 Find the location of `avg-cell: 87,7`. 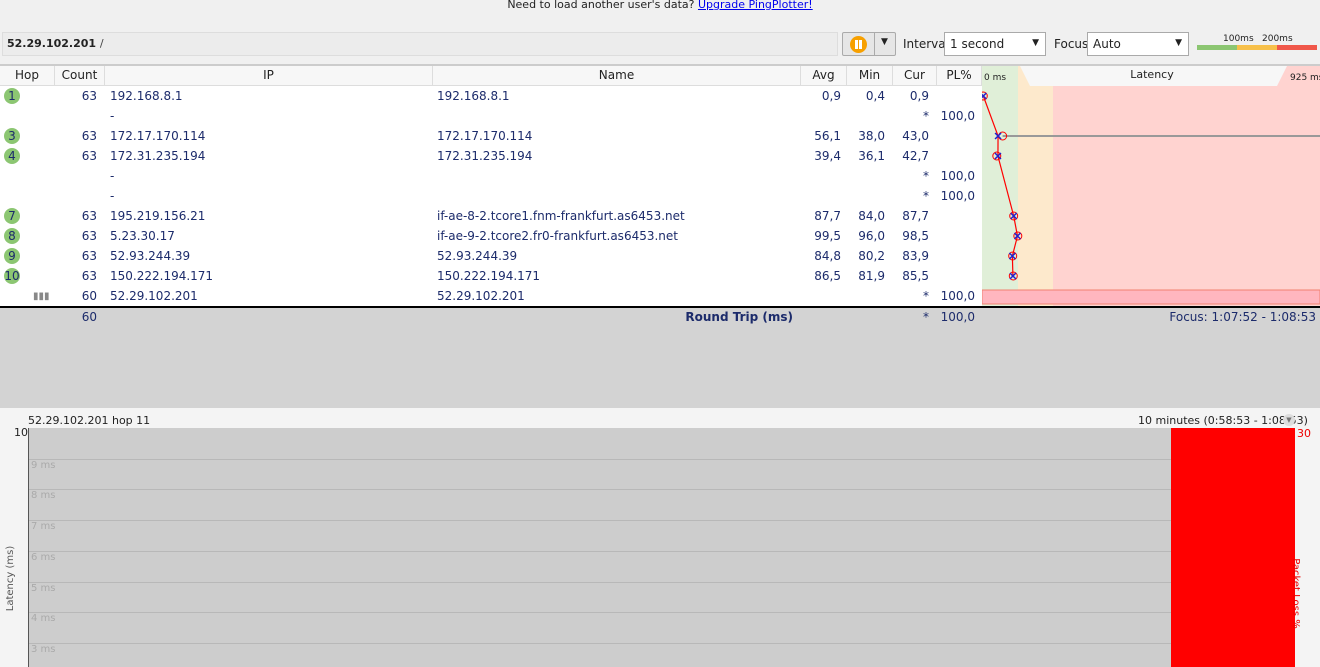

avg-cell: 87,7 is located at coordinates (827, 216).